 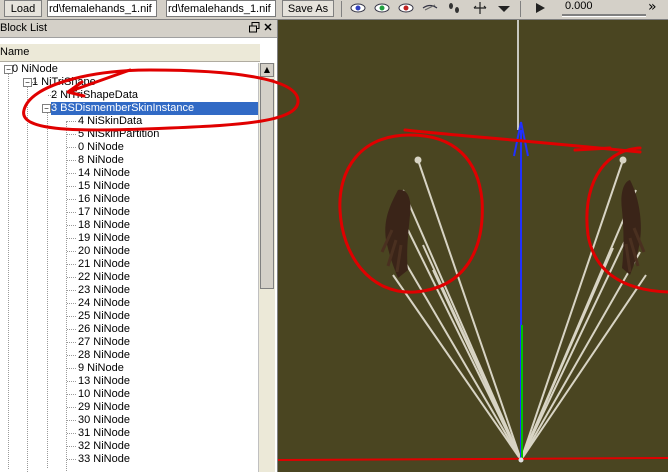 What do you see at coordinates (454, 9) in the screenshot?
I see `walk-icon` at bounding box center [454, 9].